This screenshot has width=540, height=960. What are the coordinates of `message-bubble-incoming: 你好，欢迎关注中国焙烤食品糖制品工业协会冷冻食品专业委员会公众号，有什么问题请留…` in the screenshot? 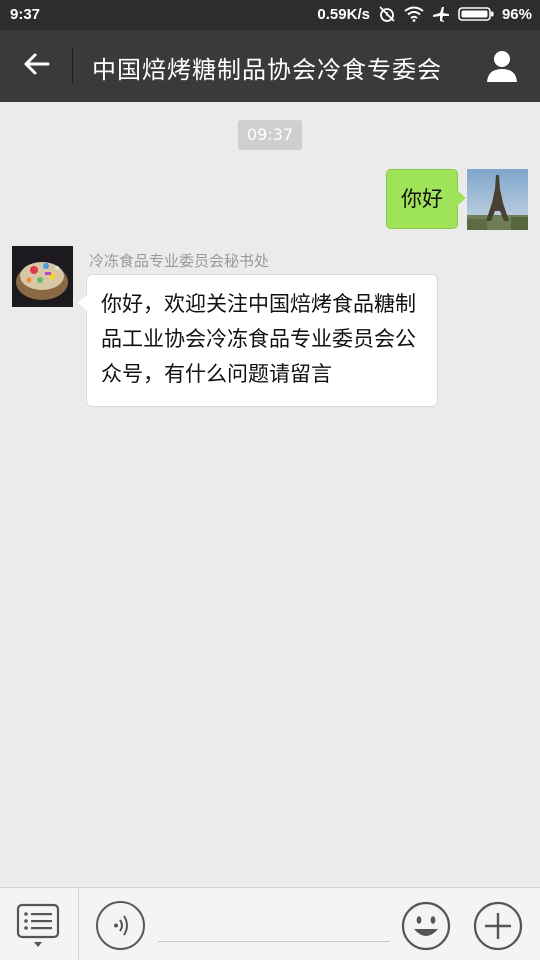 It's located at (258, 340).